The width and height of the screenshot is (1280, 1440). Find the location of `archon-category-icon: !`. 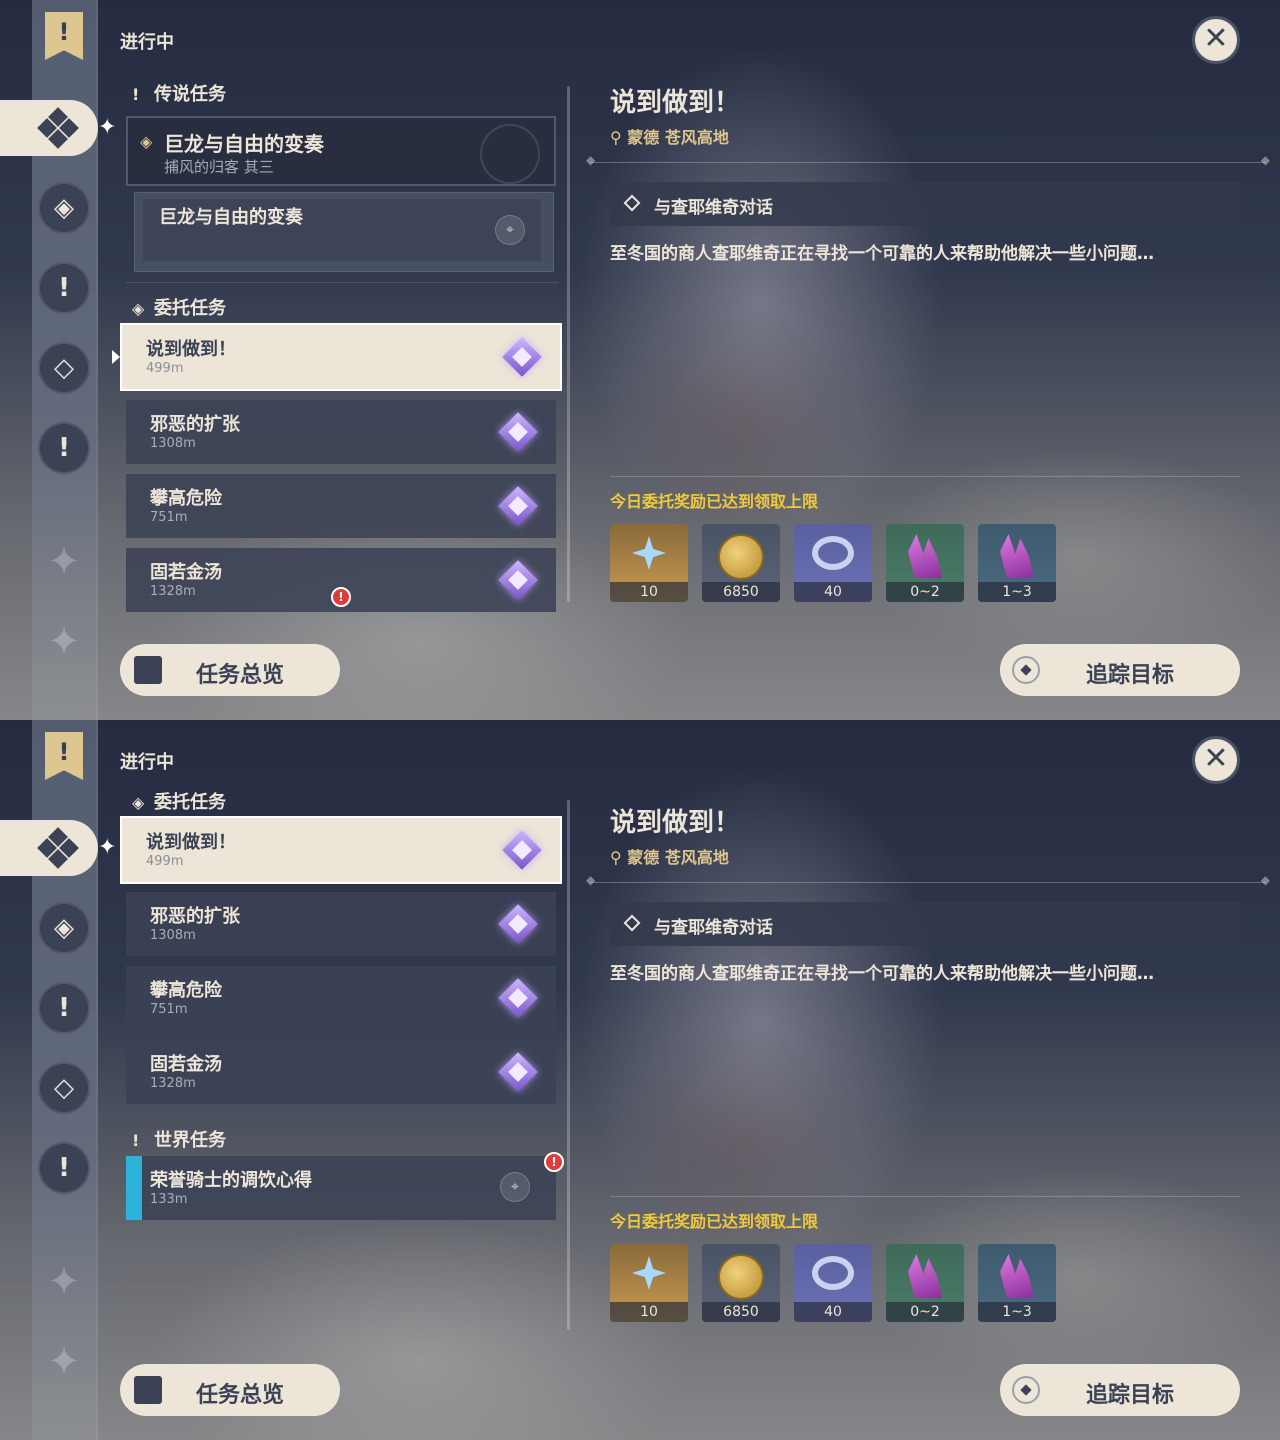

archon-category-icon: ! is located at coordinates (136, 94).